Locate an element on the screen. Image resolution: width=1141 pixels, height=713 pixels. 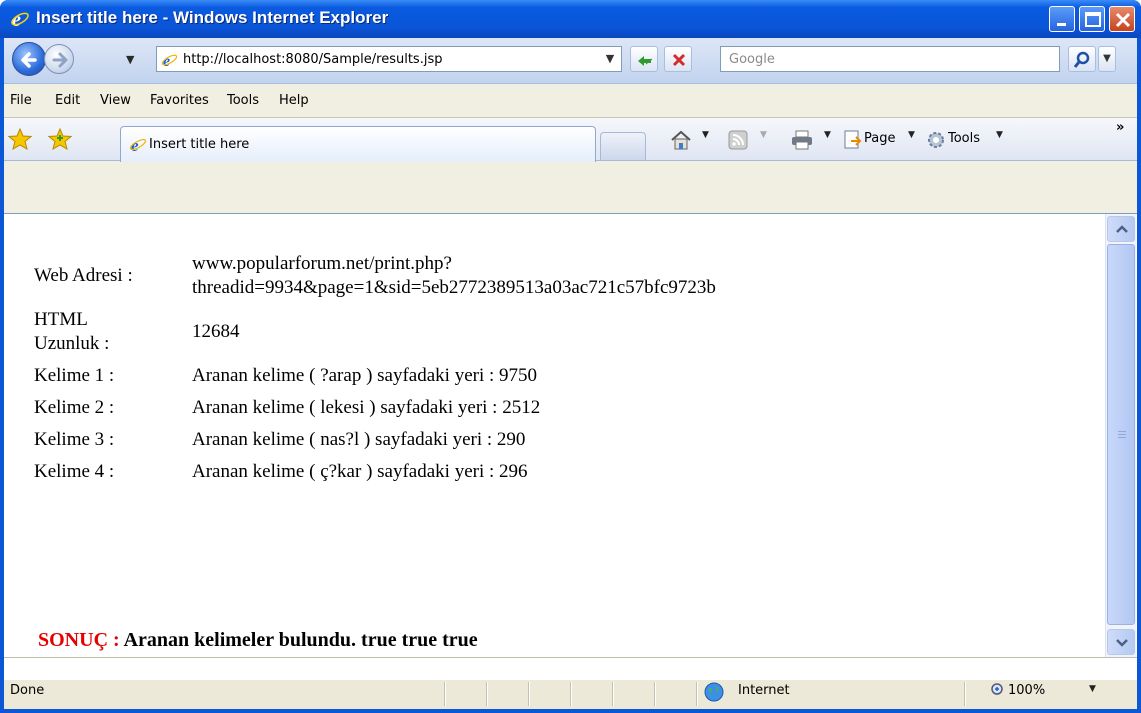
chevron-down-icon is located at coordinates (1122, 643).